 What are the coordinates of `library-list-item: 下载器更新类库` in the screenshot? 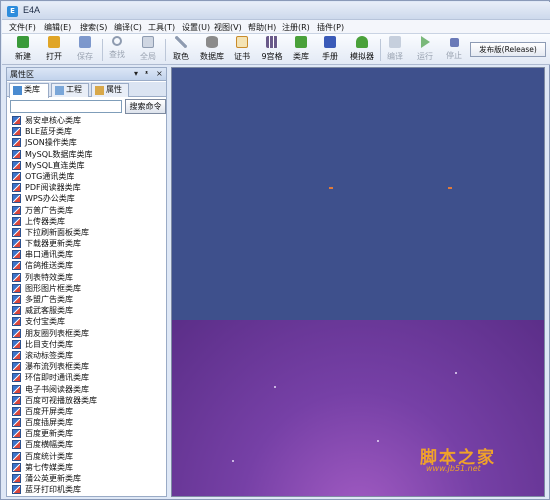 It's located at (86, 243).